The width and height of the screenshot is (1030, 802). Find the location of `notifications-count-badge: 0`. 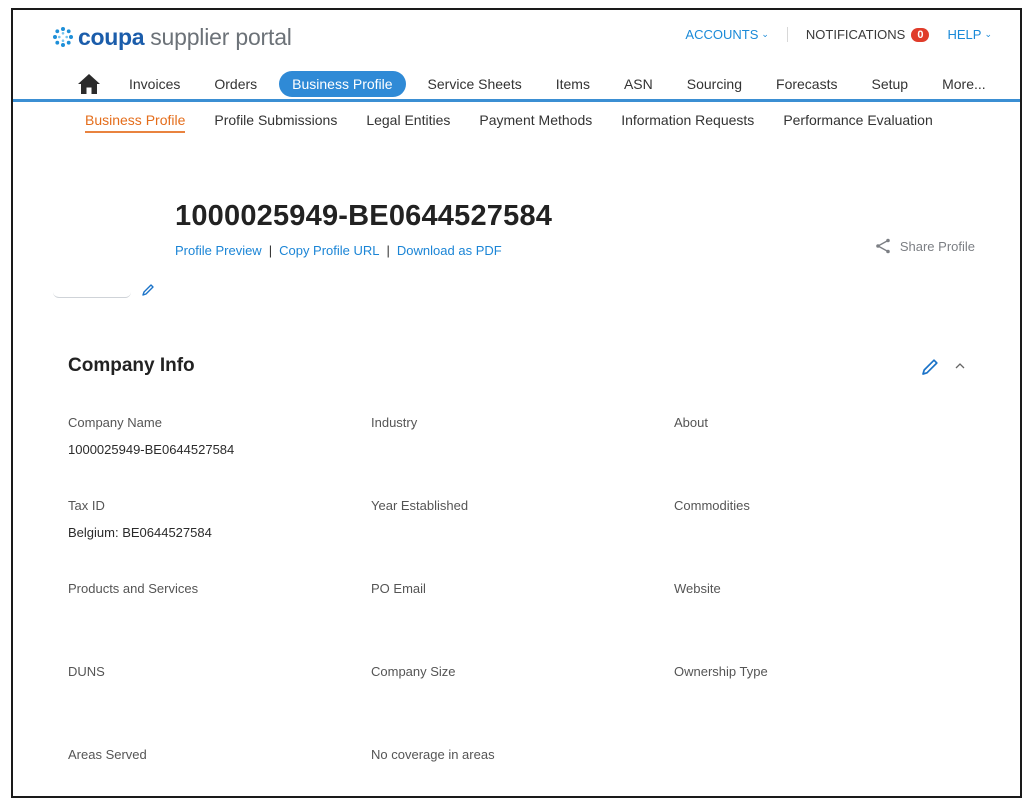

notifications-count-badge: 0 is located at coordinates (920, 34).